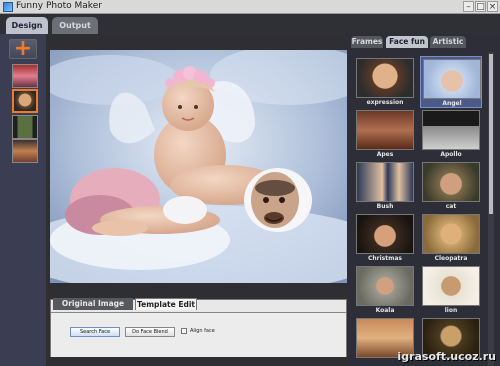  Describe the element at coordinates (95, 332) in the screenshot. I see `search-face-button: Search Face` at that location.